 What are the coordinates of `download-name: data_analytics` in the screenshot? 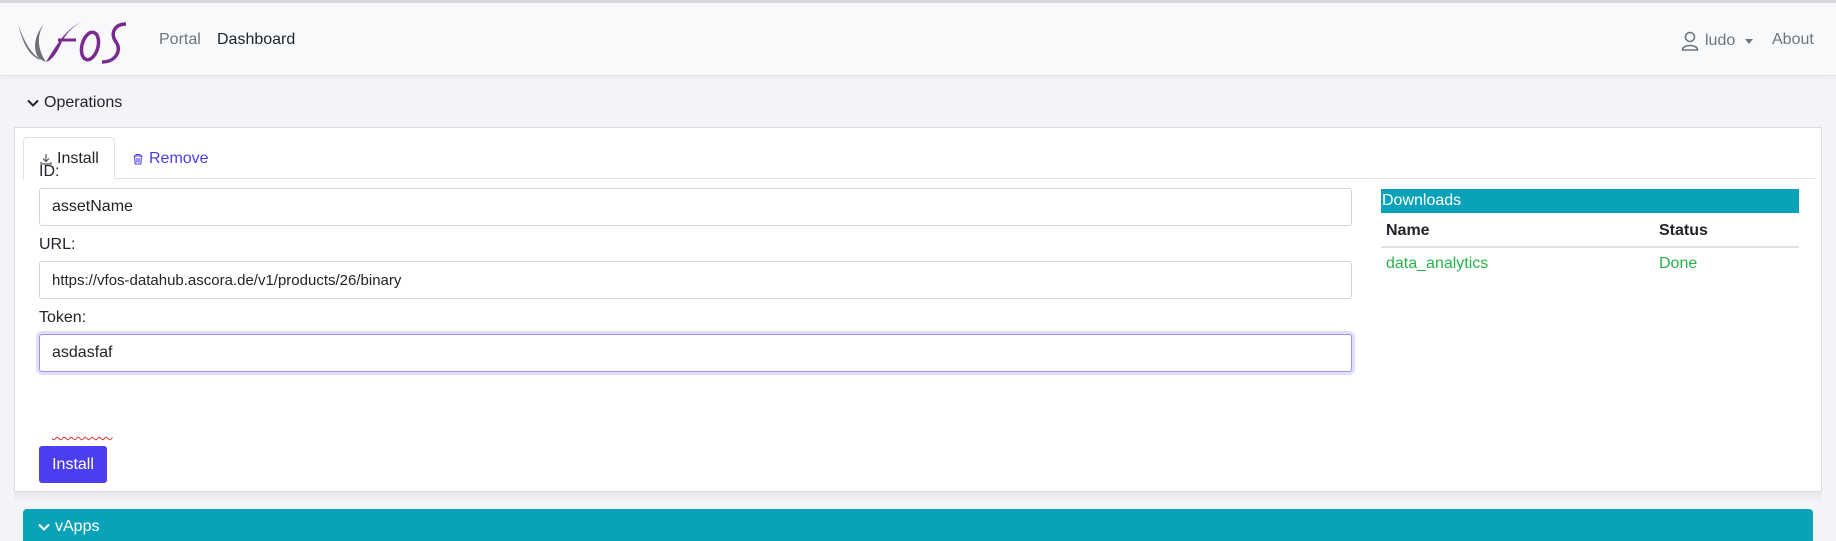 It's located at (1437, 263).